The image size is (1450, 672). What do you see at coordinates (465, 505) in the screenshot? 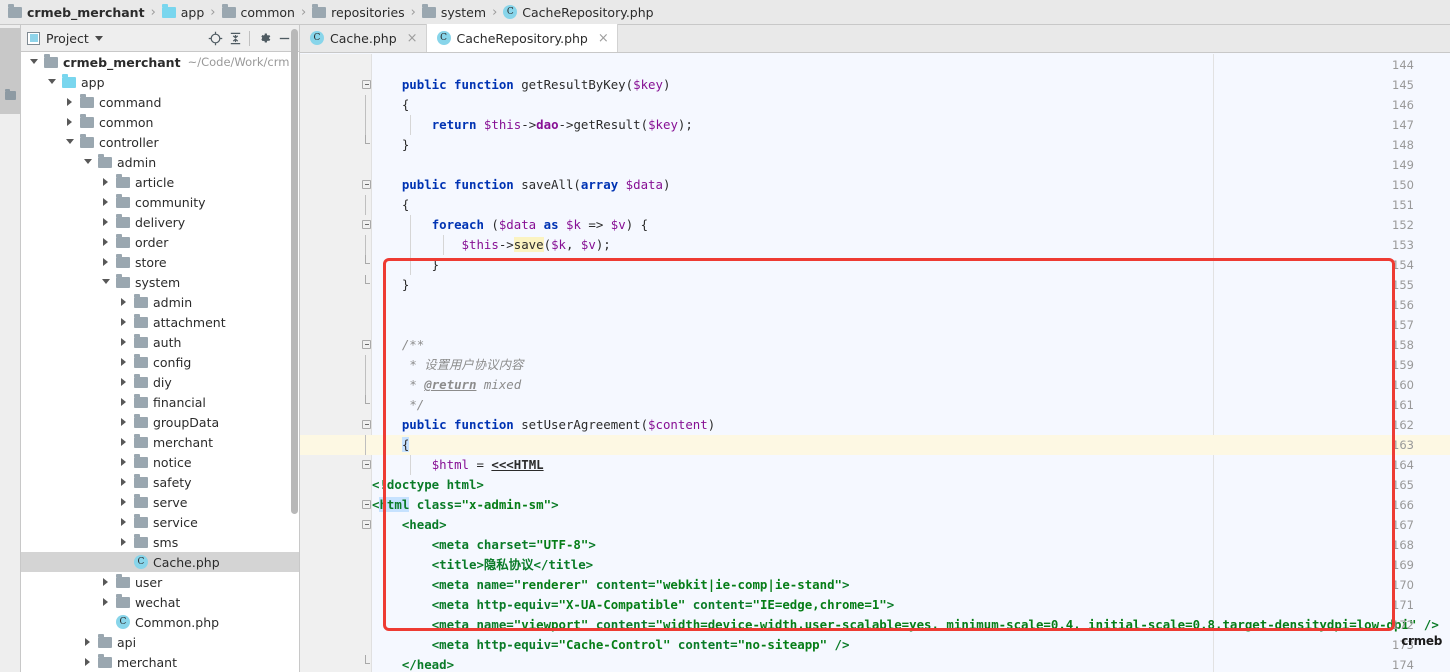
I see `code-line: <html class="x-admin-sm">` at bounding box center [465, 505].